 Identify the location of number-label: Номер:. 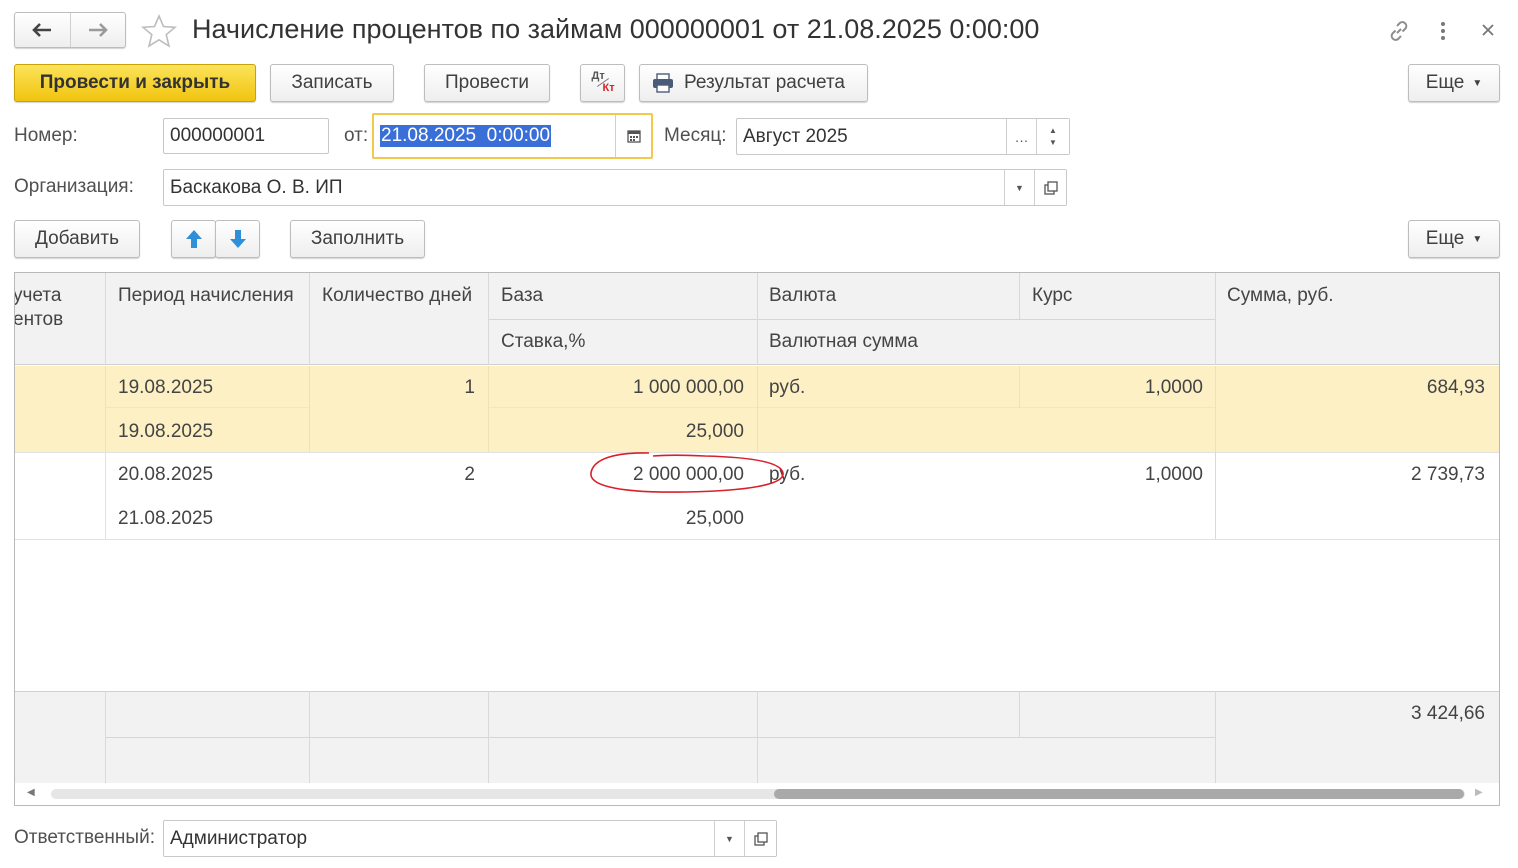
(46, 135).